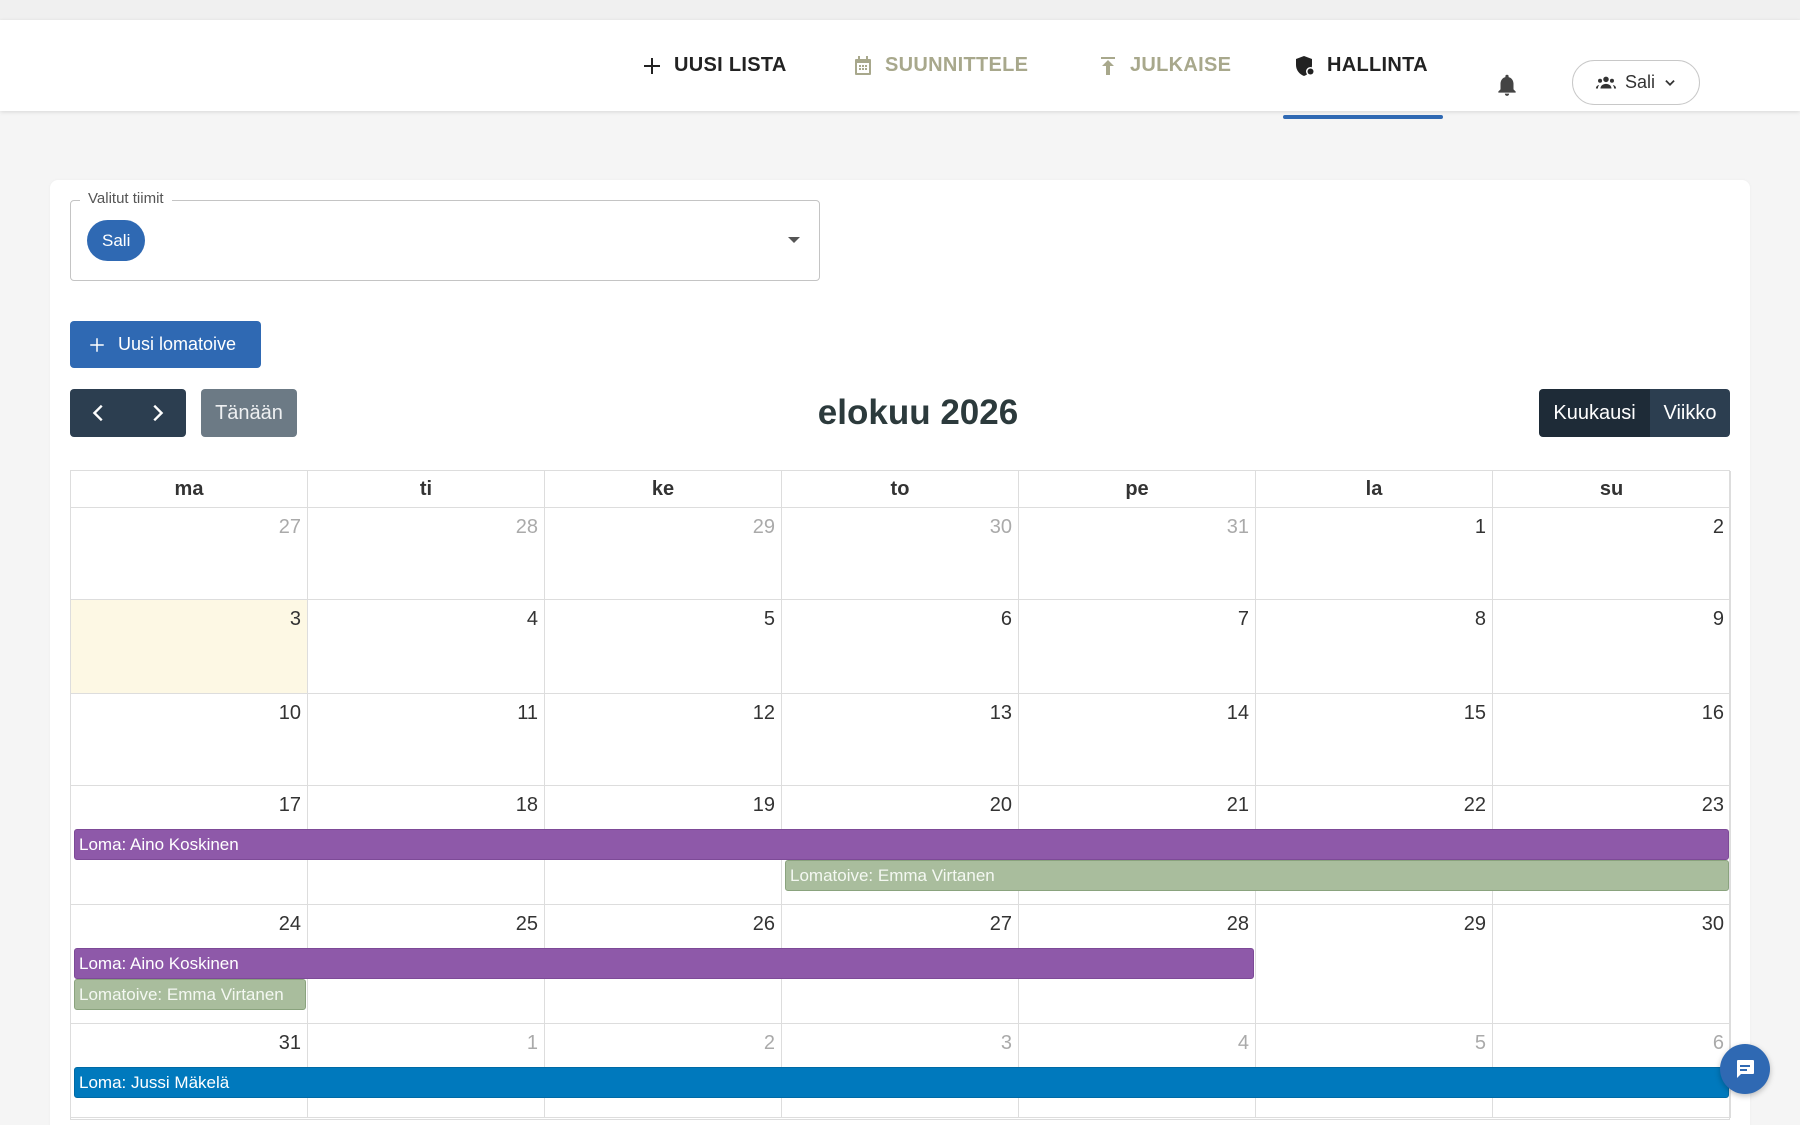 The image size is (1800, 1125). I want to click on team-select, so click(445, 240).